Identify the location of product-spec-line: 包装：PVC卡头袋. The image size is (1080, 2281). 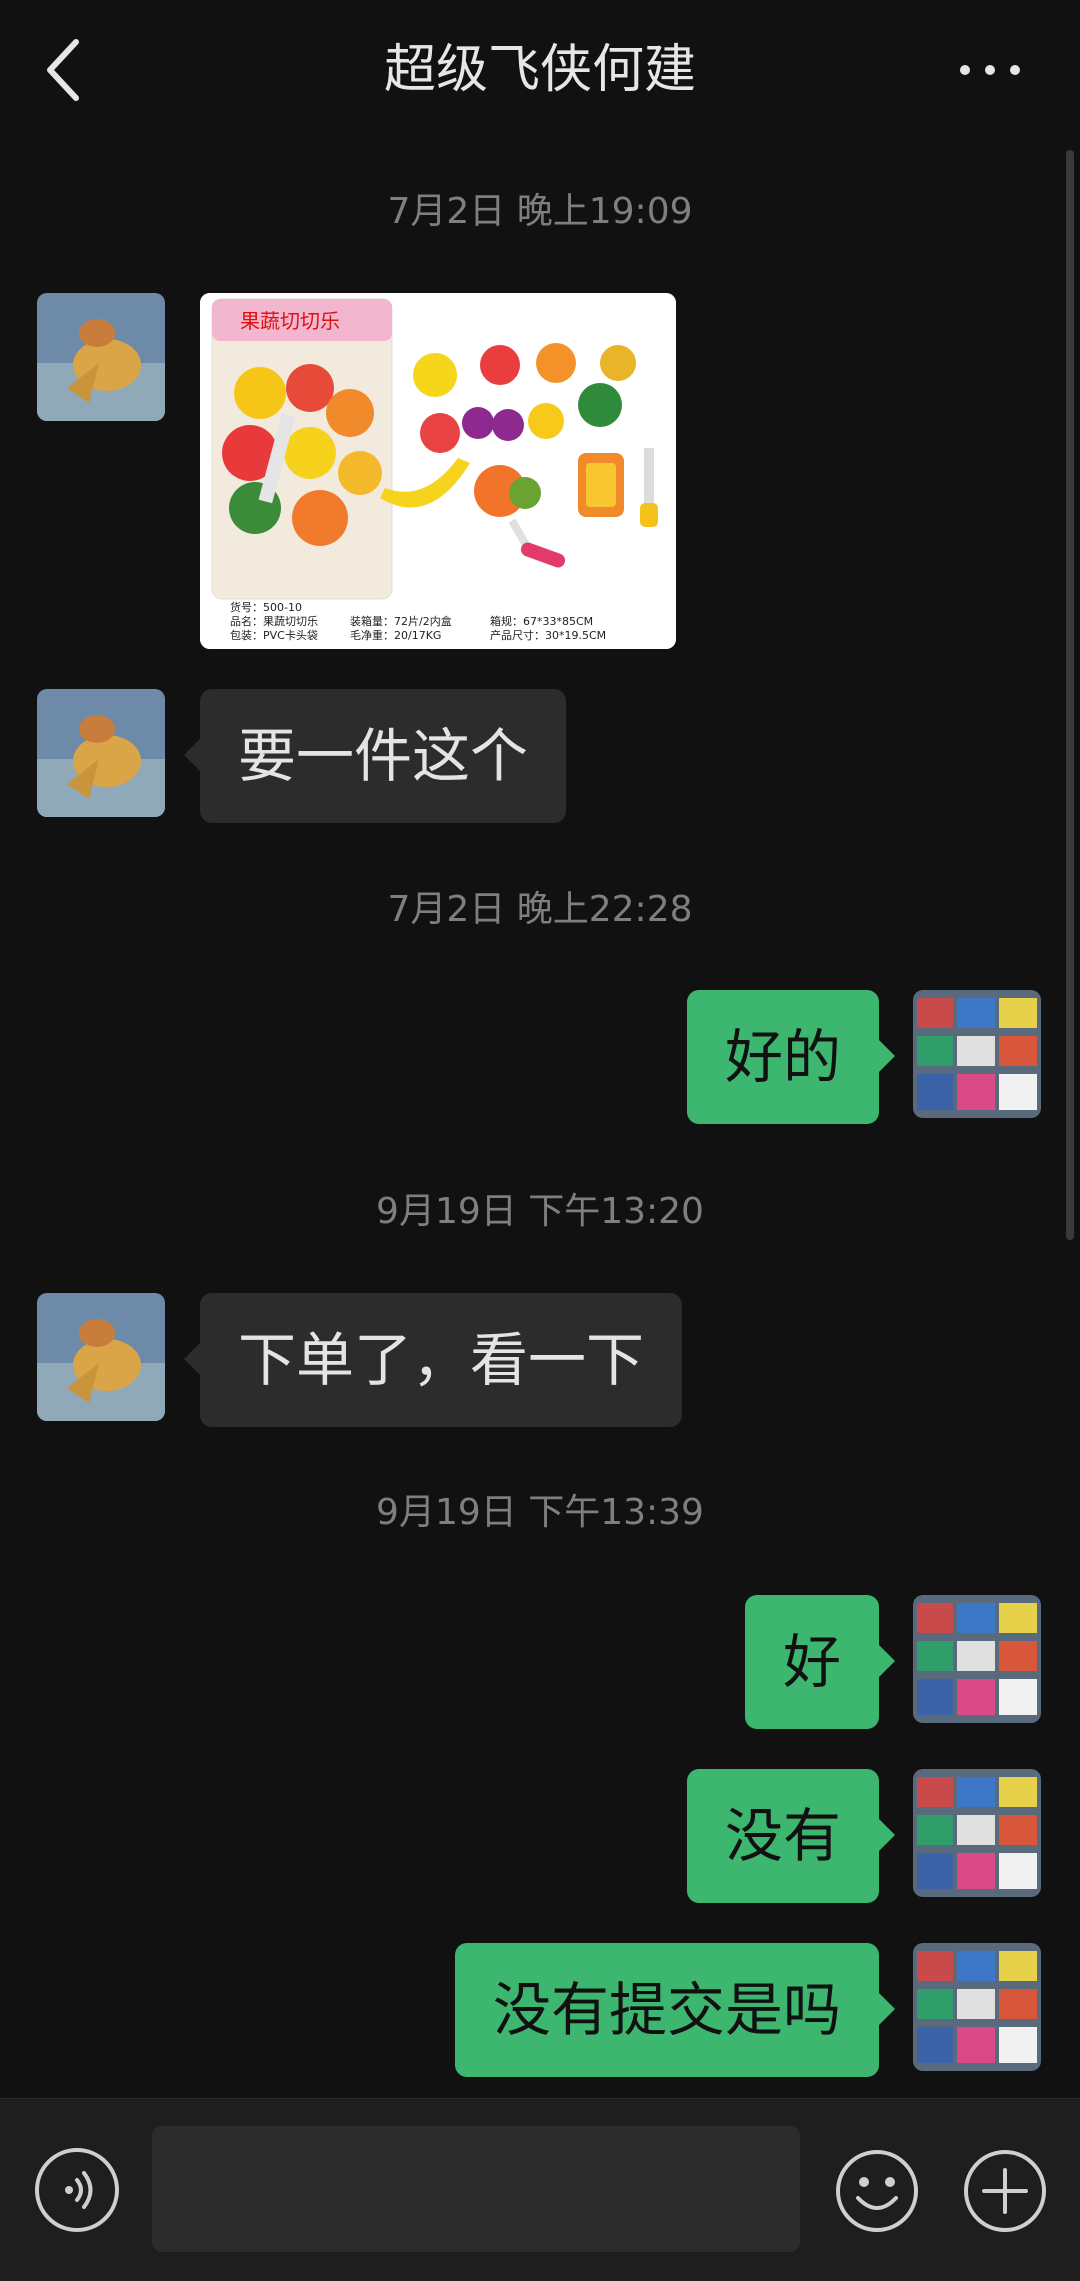
(274, 635).